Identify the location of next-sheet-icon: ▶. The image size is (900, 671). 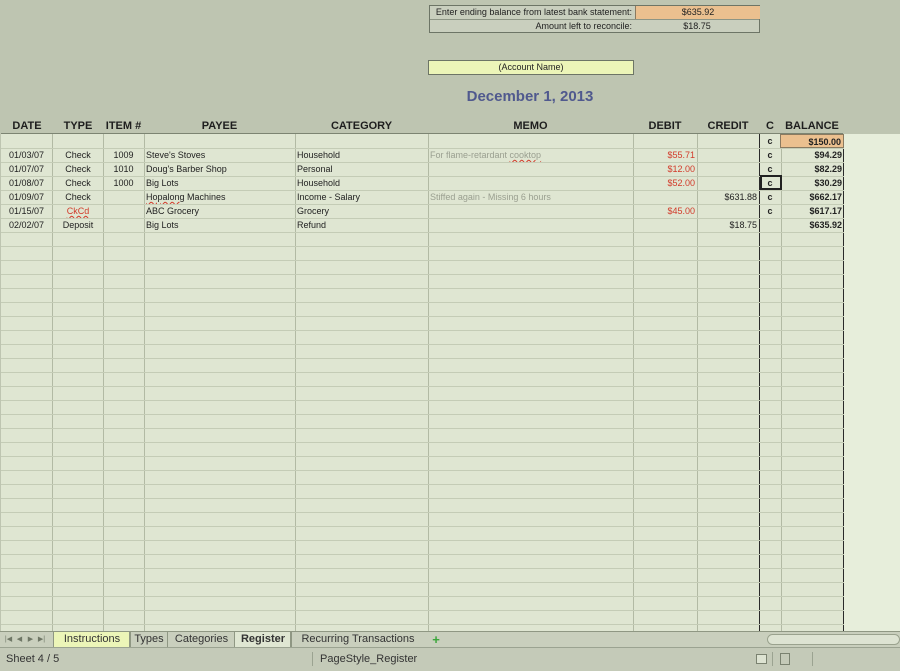
(30, 639).